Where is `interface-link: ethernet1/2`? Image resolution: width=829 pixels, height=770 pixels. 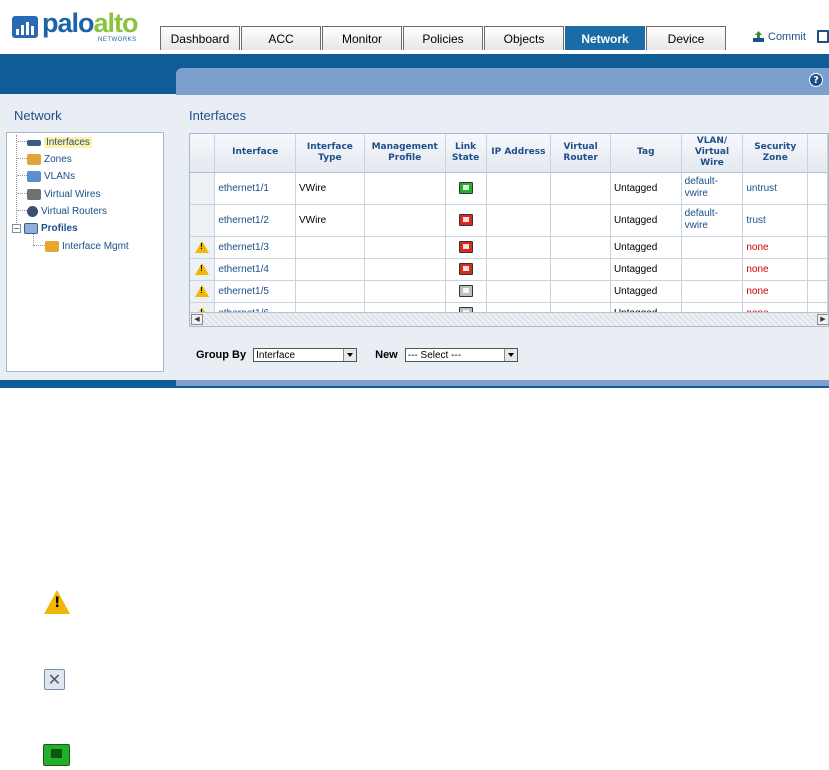 interface-link: ethernet1/2 is located at coordinates (255, 220).